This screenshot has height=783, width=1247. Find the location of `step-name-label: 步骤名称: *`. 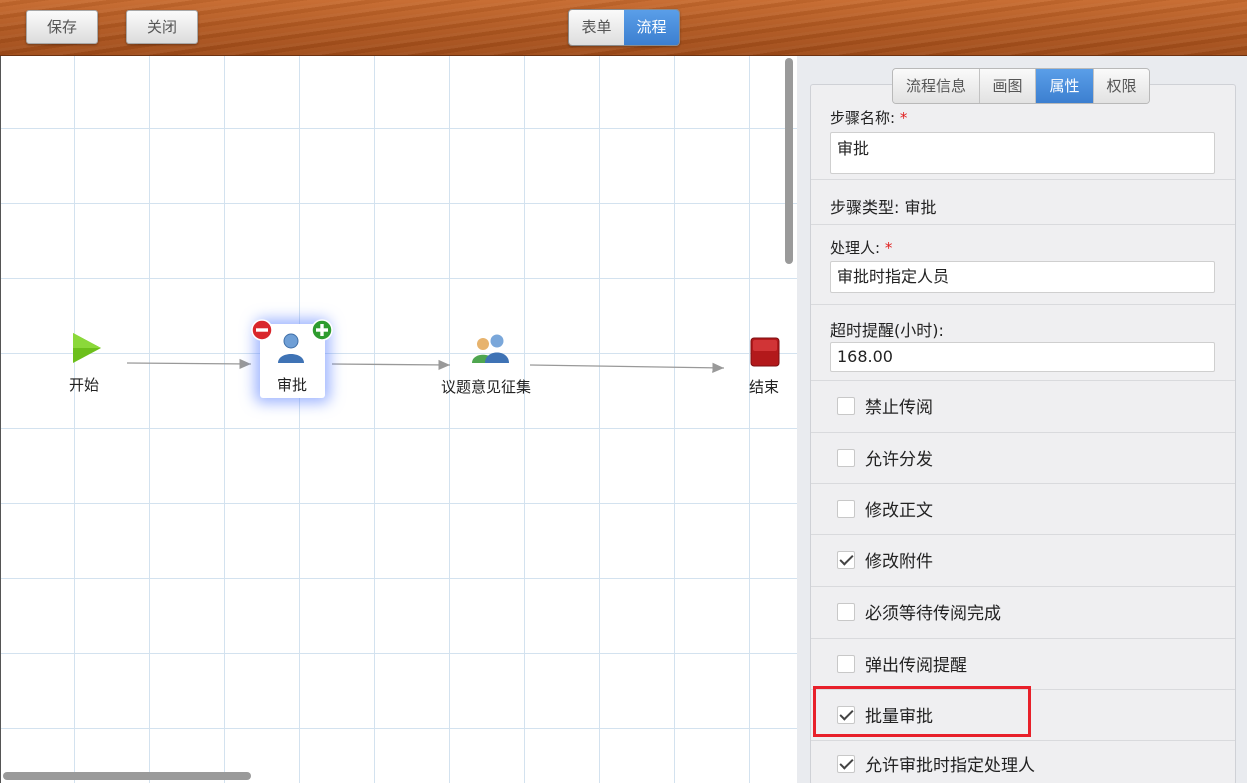

step-name-label: 步骤名称: * is located at coordinates (869, 118).